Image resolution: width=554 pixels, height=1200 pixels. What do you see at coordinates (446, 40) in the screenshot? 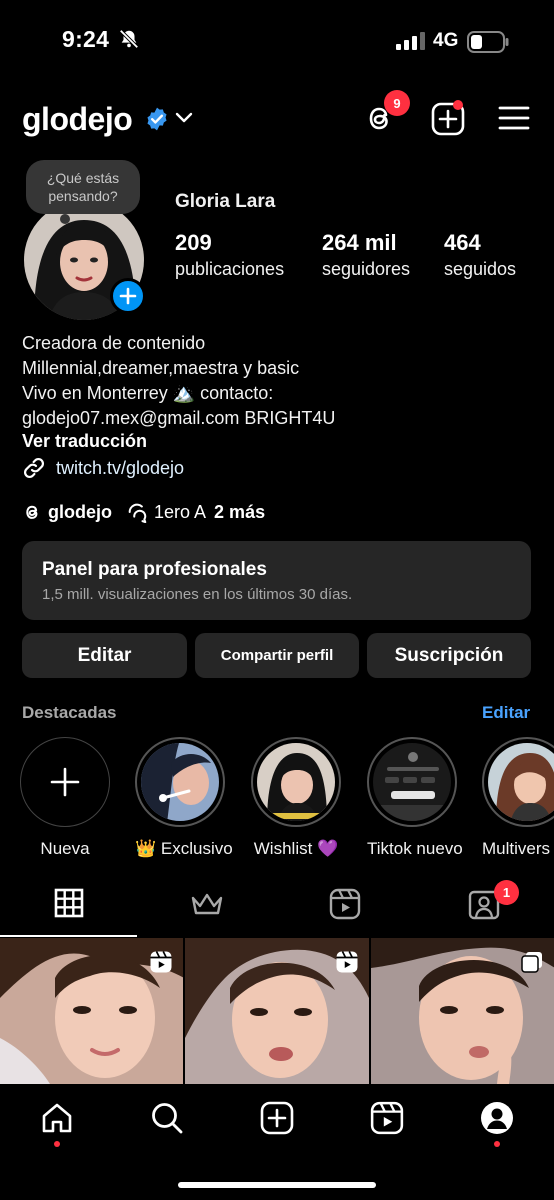
I see `network-type: 4G` at bounding box center [446, 40].